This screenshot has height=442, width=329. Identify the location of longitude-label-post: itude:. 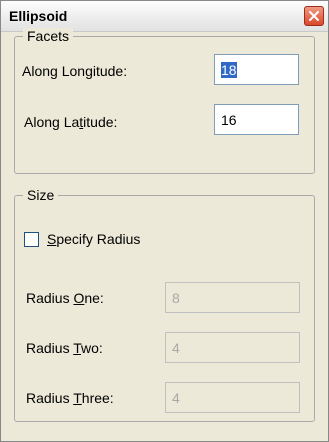
(110, 71).